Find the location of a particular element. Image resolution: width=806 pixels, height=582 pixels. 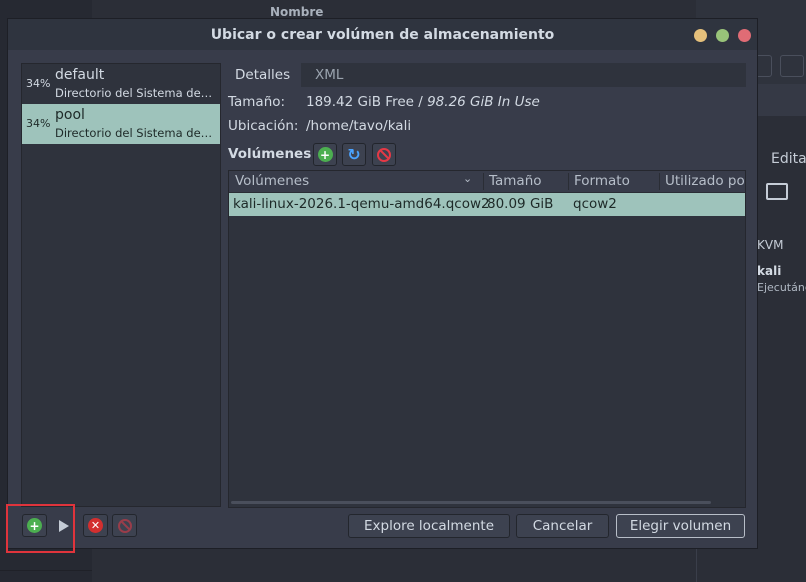

delete-volume-button is located at coordinates (384, 154).